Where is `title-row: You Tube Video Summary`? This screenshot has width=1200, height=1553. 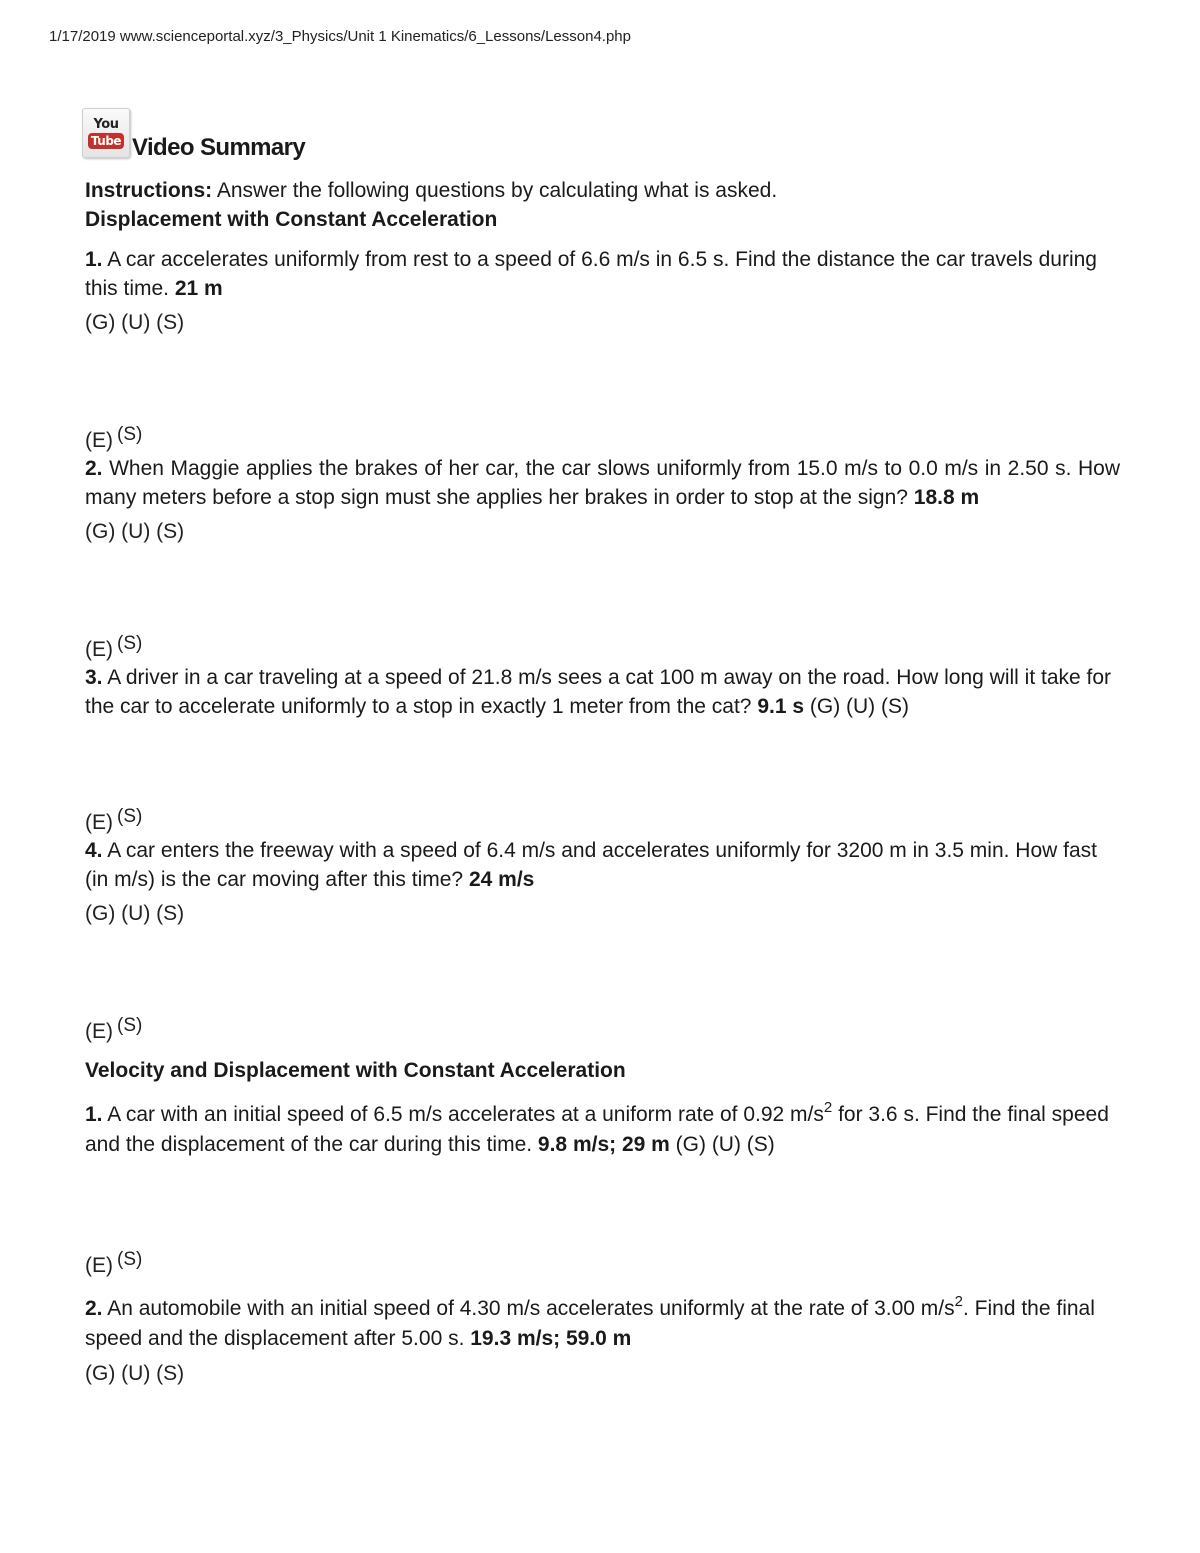
title-row: You Tube Video Summary is located at coordinates (601, 130).